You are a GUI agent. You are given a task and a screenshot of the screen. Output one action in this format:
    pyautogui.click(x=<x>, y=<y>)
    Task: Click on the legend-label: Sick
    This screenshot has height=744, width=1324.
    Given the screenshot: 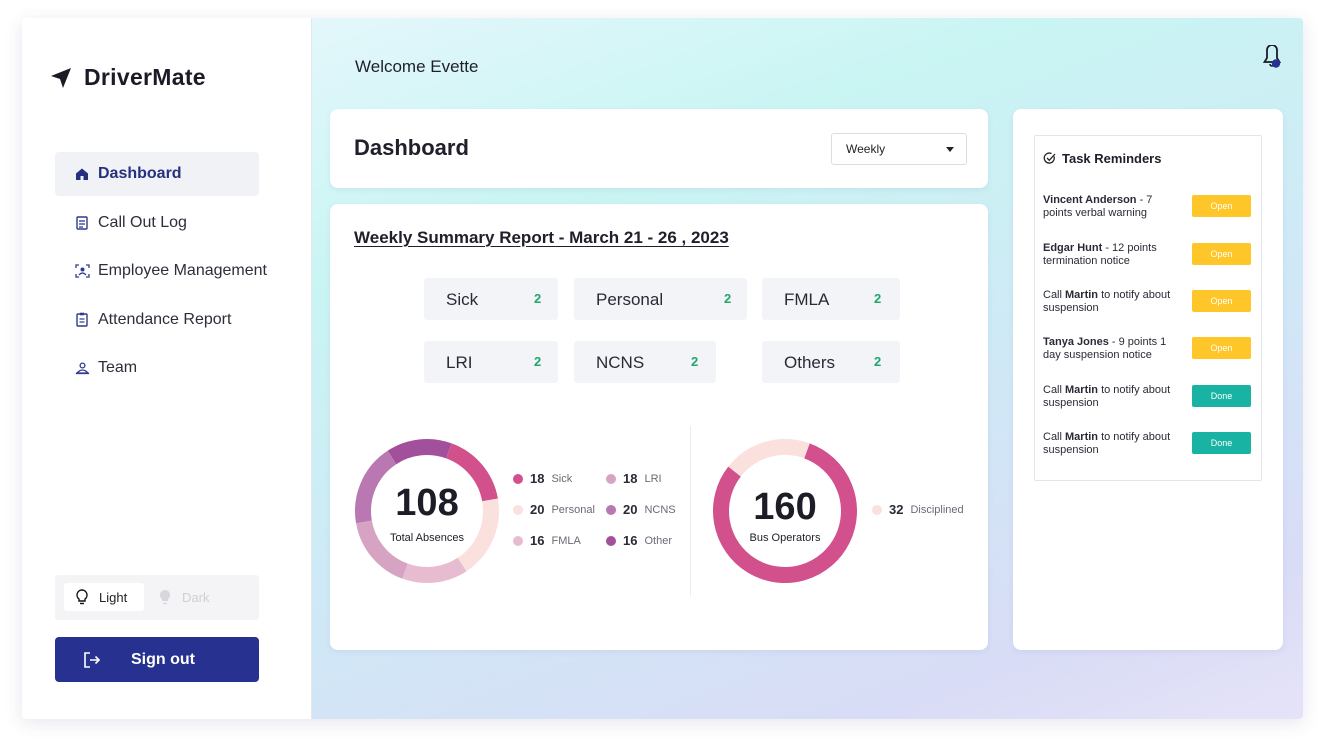 What is the action you would take?
    pyautogui.click(x=562, y=478)
    